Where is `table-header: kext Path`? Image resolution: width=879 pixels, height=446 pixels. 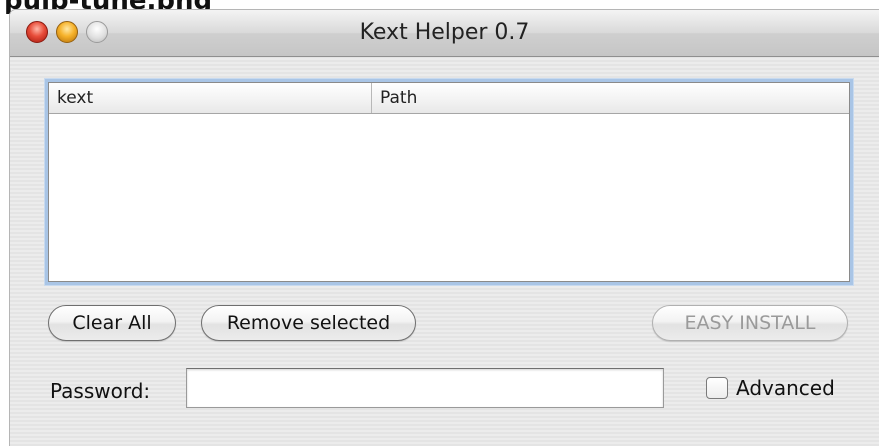 table-header: kext Path is located at coordinates (449, 98).